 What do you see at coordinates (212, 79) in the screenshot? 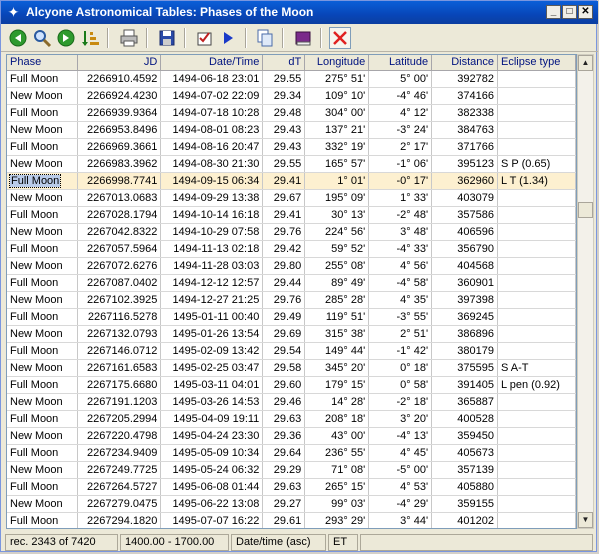
I see `cell-datetime: 1494-06-18 23:01` at bounding box center [212, 79].